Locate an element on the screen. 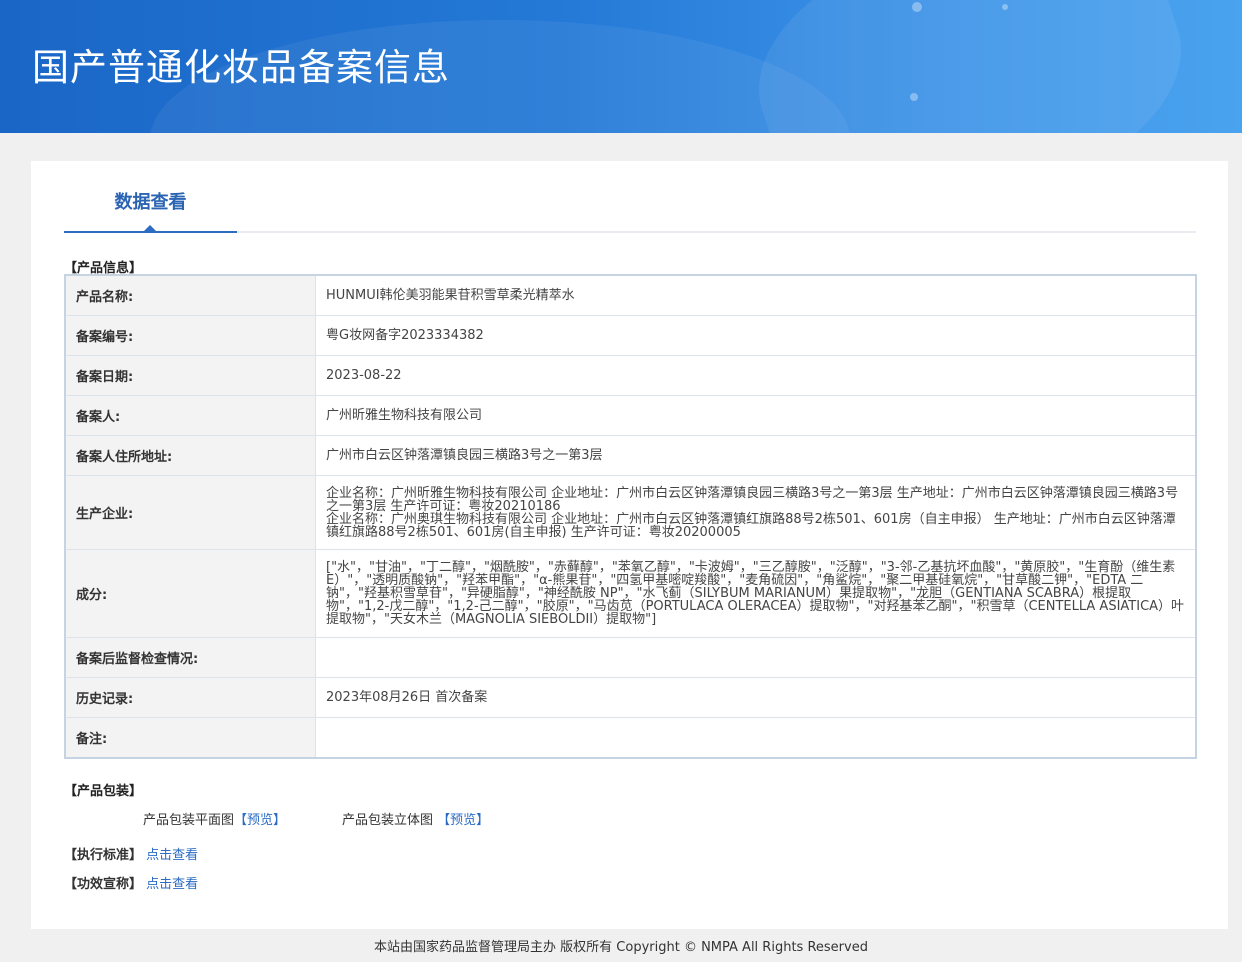 This screenshot has width=1242, height=962. tab-label: 数据查看 is located at coordinates (150, 202).